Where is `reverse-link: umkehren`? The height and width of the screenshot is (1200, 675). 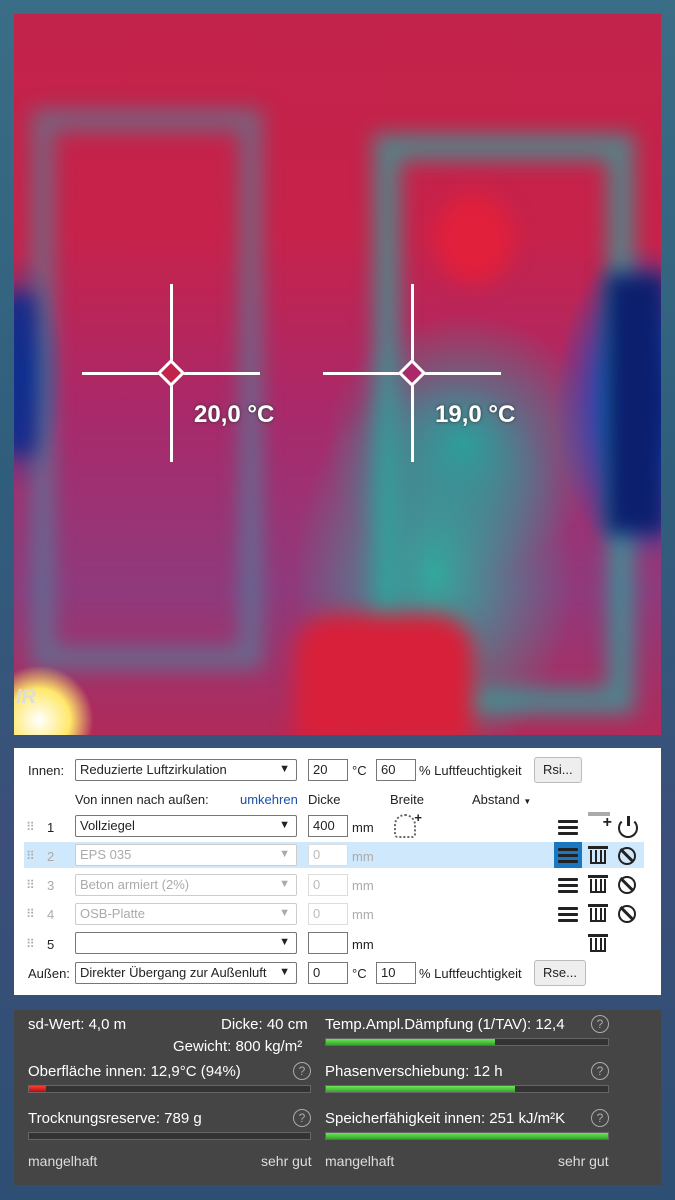
reverse-link: umkehren is located at coordinates (269, 799).